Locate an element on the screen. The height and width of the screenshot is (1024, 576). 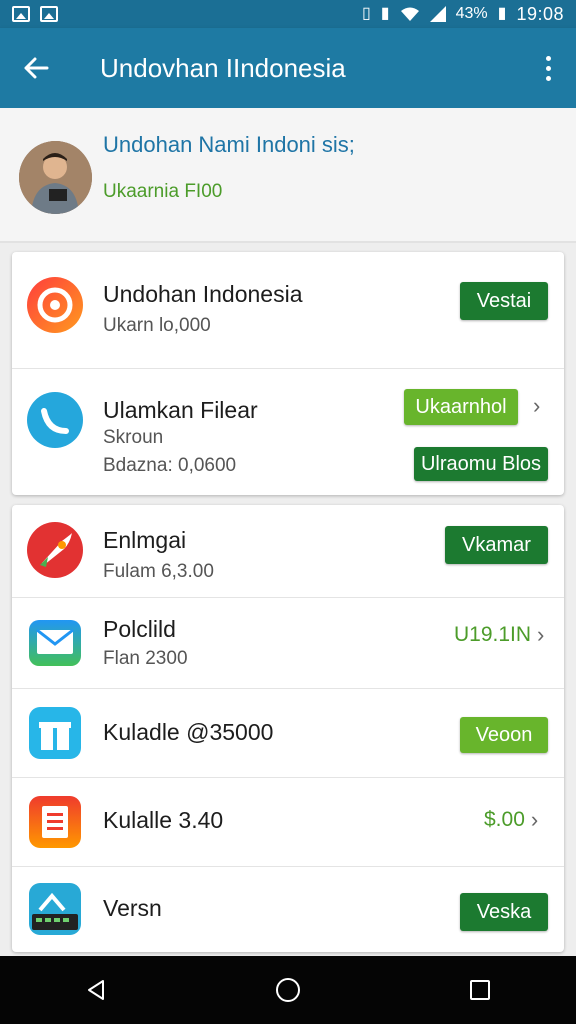
item-subtitle: Flan 2300 is located at coordinates (145, 658).